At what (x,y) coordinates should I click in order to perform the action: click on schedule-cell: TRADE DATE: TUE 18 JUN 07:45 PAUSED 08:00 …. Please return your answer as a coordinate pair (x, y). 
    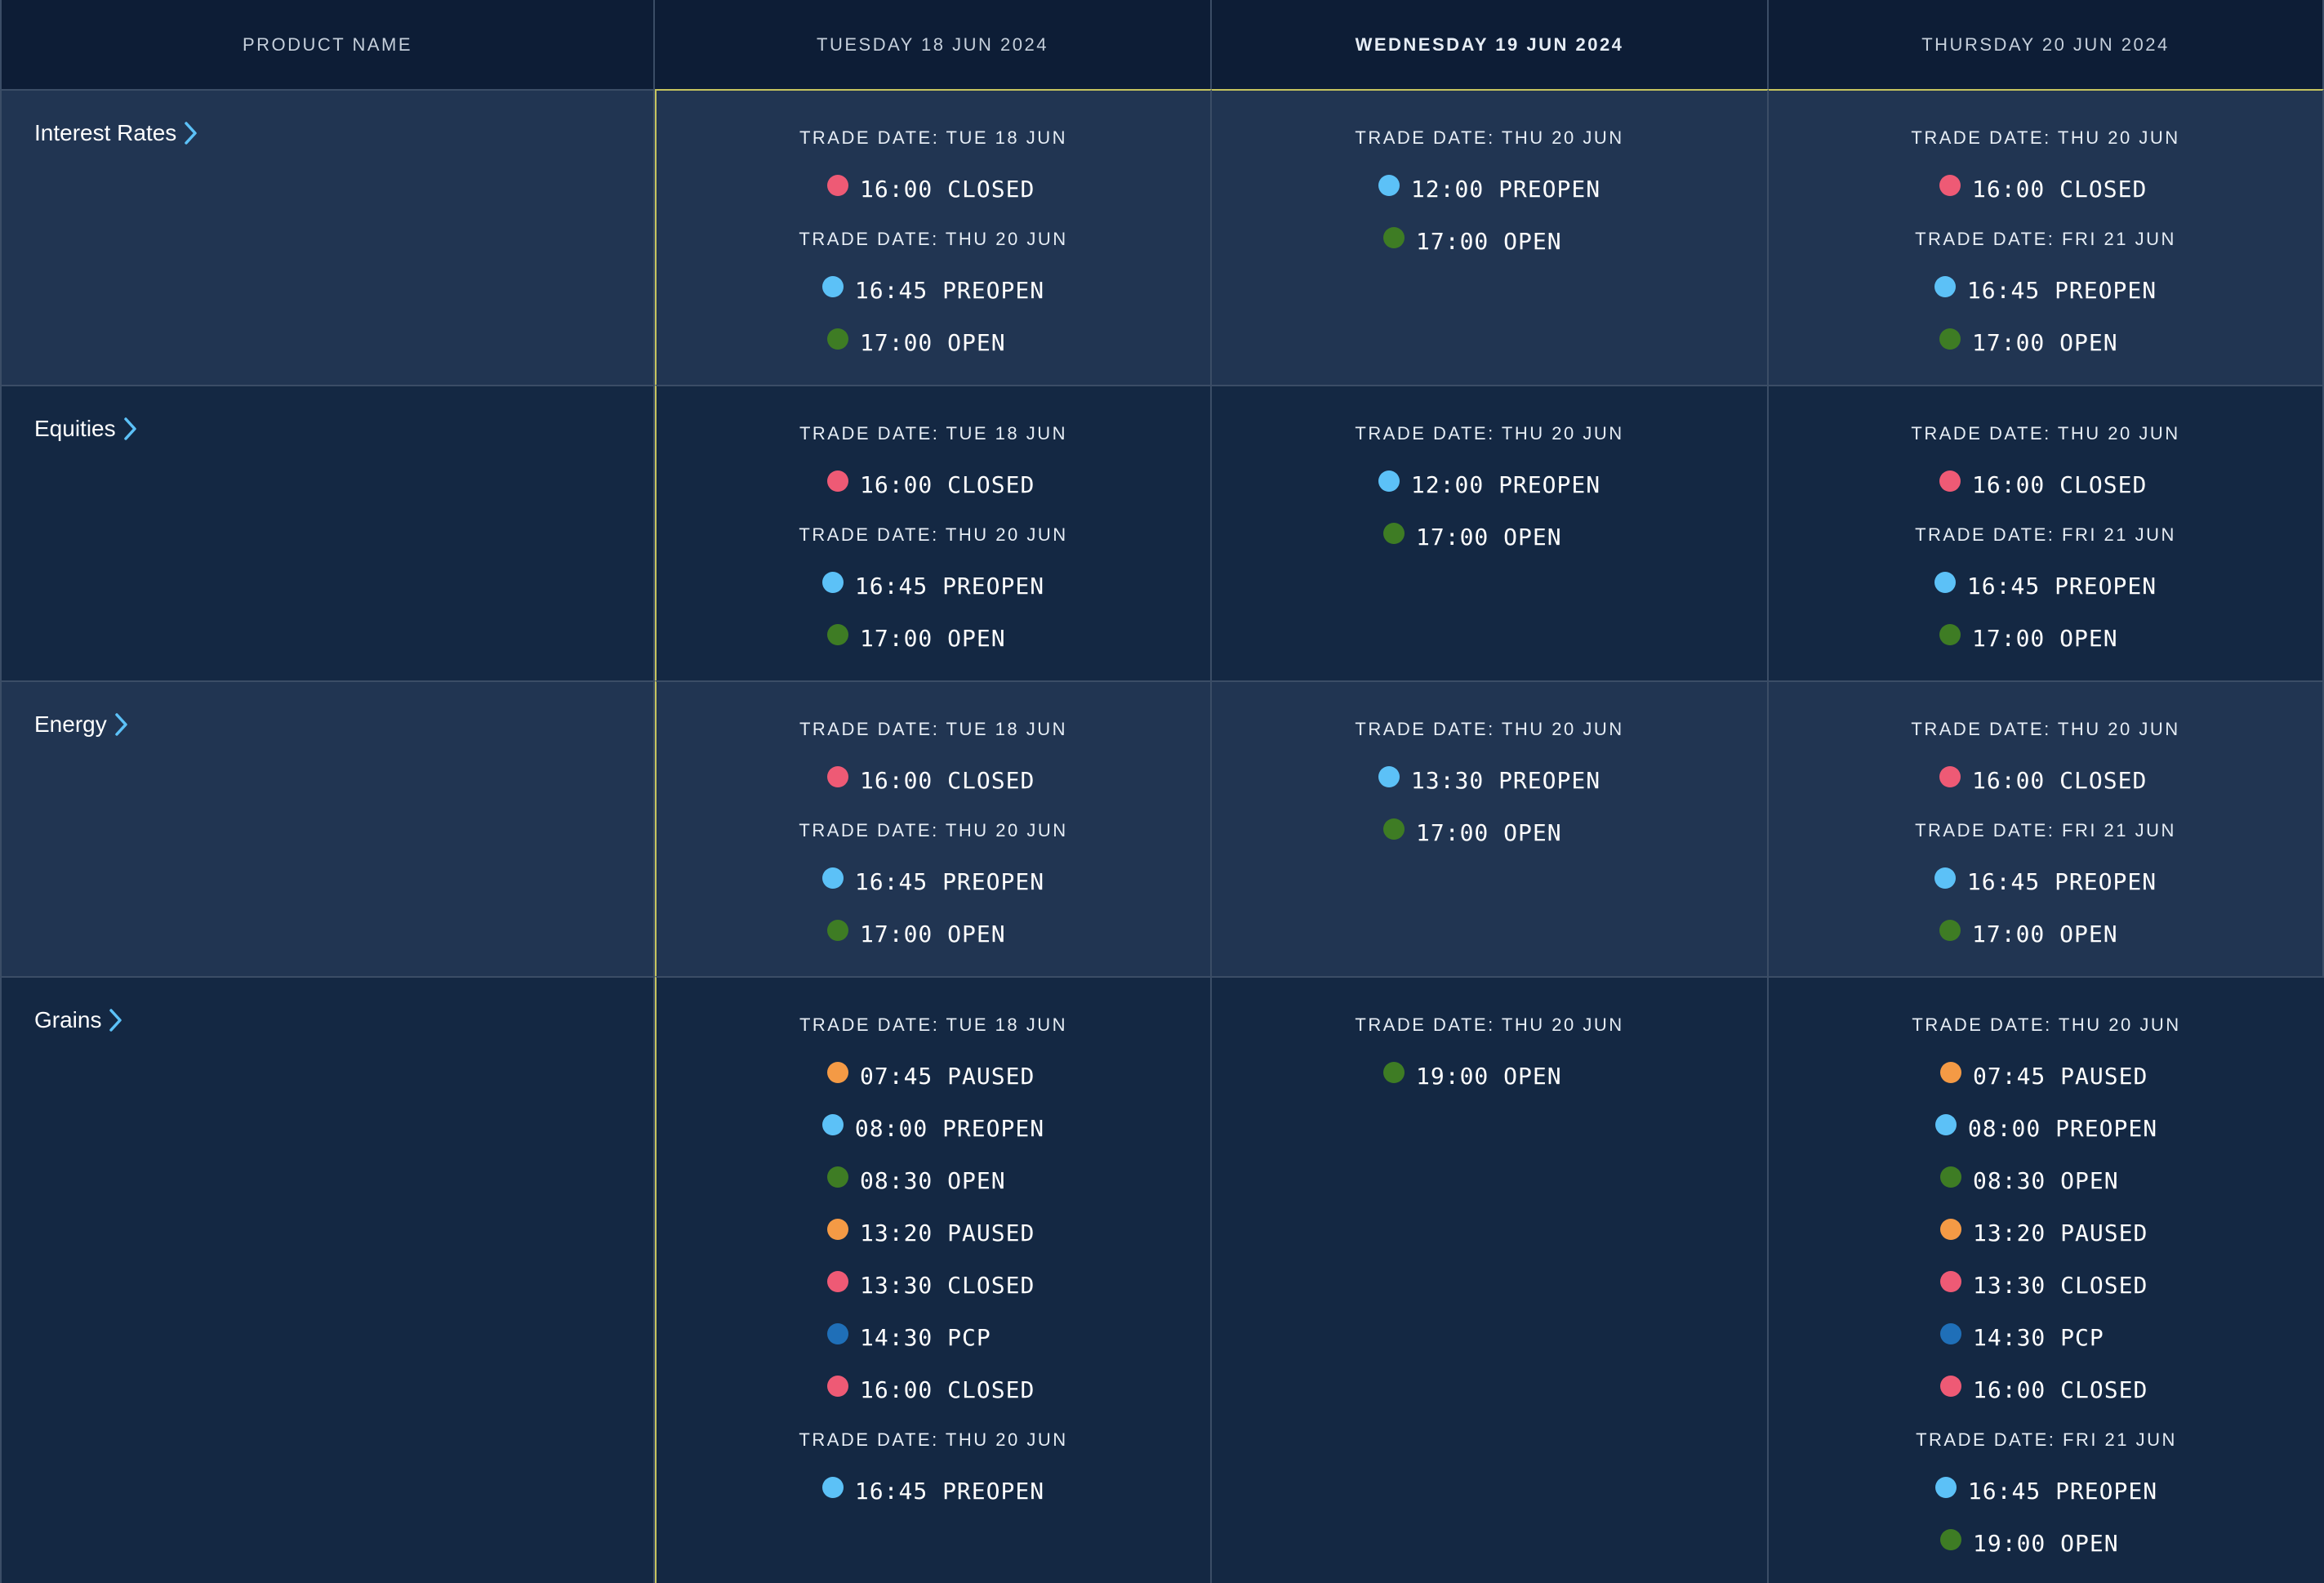
    Looking at the image, I should click on (933, 1279).